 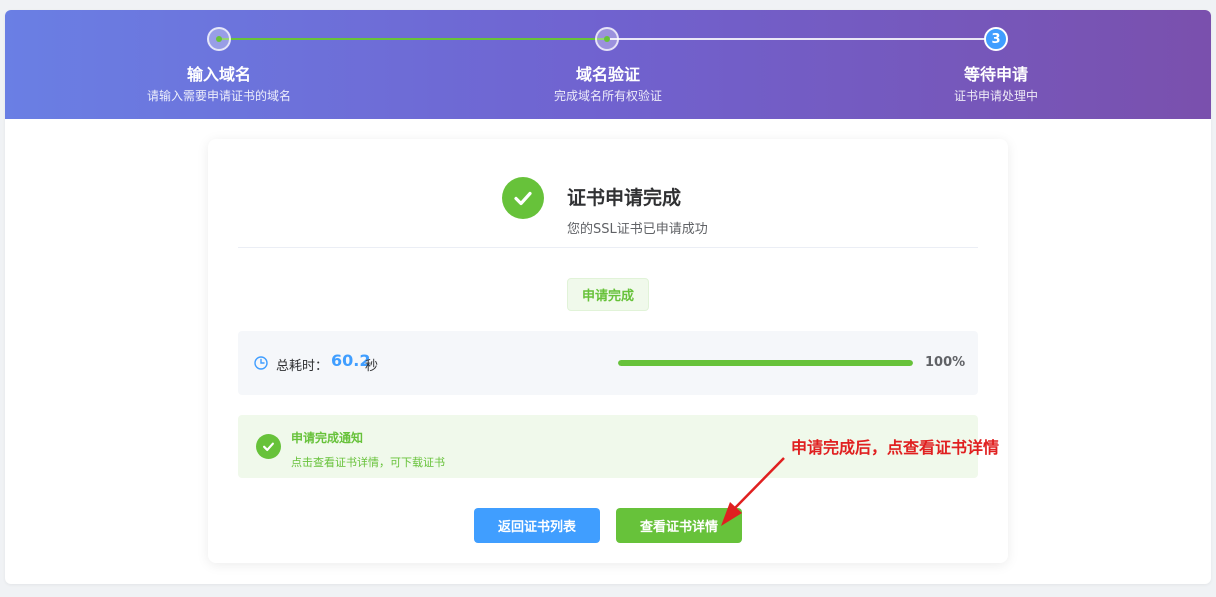 What do you see at coordinates (372, 366) in the screenshot?
I see `time-unit: 秒` at bounding box center [372, 366].